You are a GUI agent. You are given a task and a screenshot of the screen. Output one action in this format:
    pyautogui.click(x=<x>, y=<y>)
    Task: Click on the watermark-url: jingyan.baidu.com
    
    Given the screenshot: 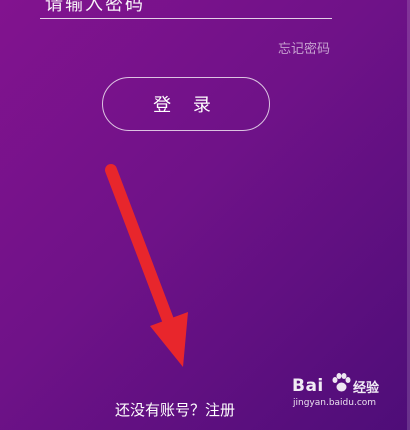 What is the action you would take?
    pyautogui.click(x=335, y=403)
    